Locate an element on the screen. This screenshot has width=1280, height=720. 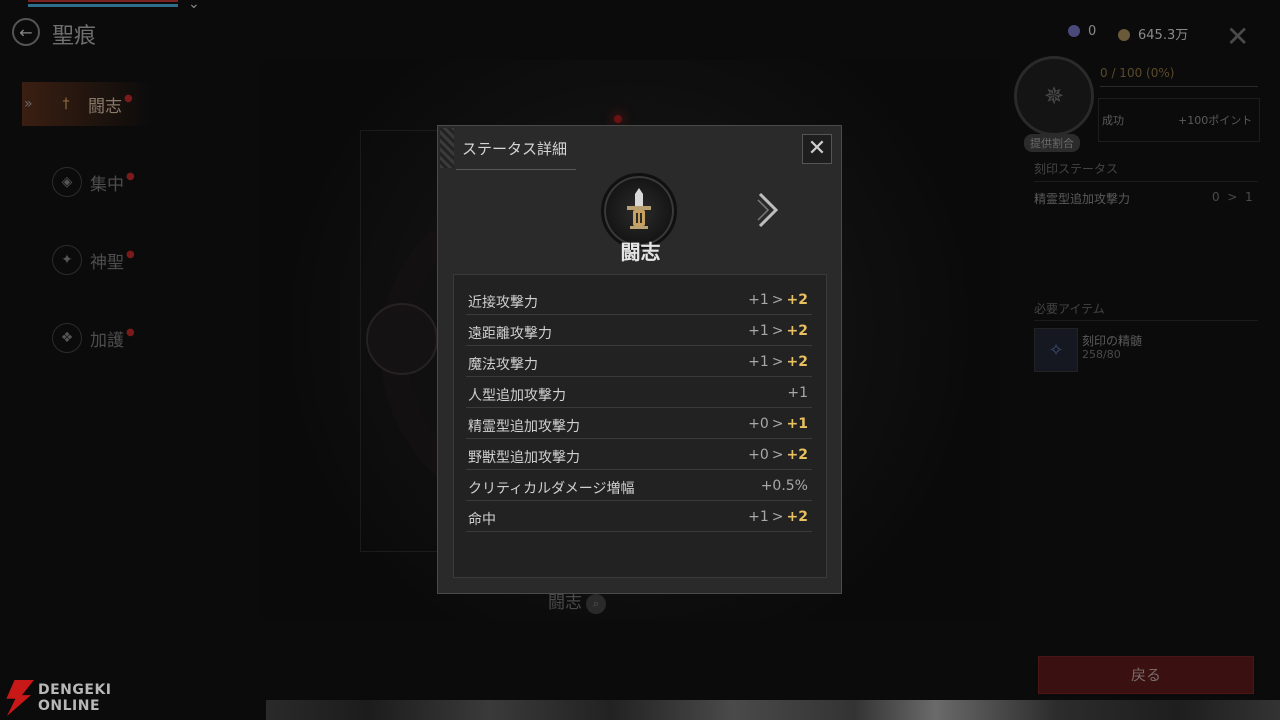
gem-currency: 0 is located at coordinates (1082, 31).